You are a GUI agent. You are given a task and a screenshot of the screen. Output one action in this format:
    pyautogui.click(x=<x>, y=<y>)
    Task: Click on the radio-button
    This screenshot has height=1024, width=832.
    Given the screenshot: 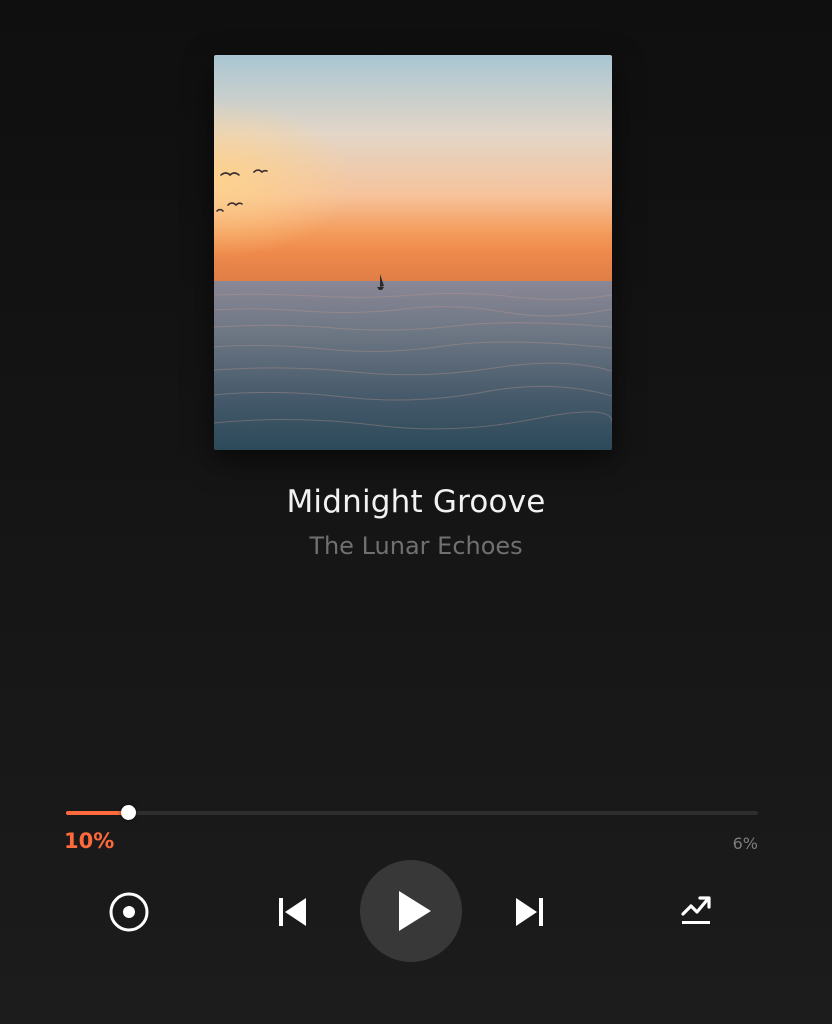 What is the action you would take?
    pyautogui.click(x=129, y=912)
    